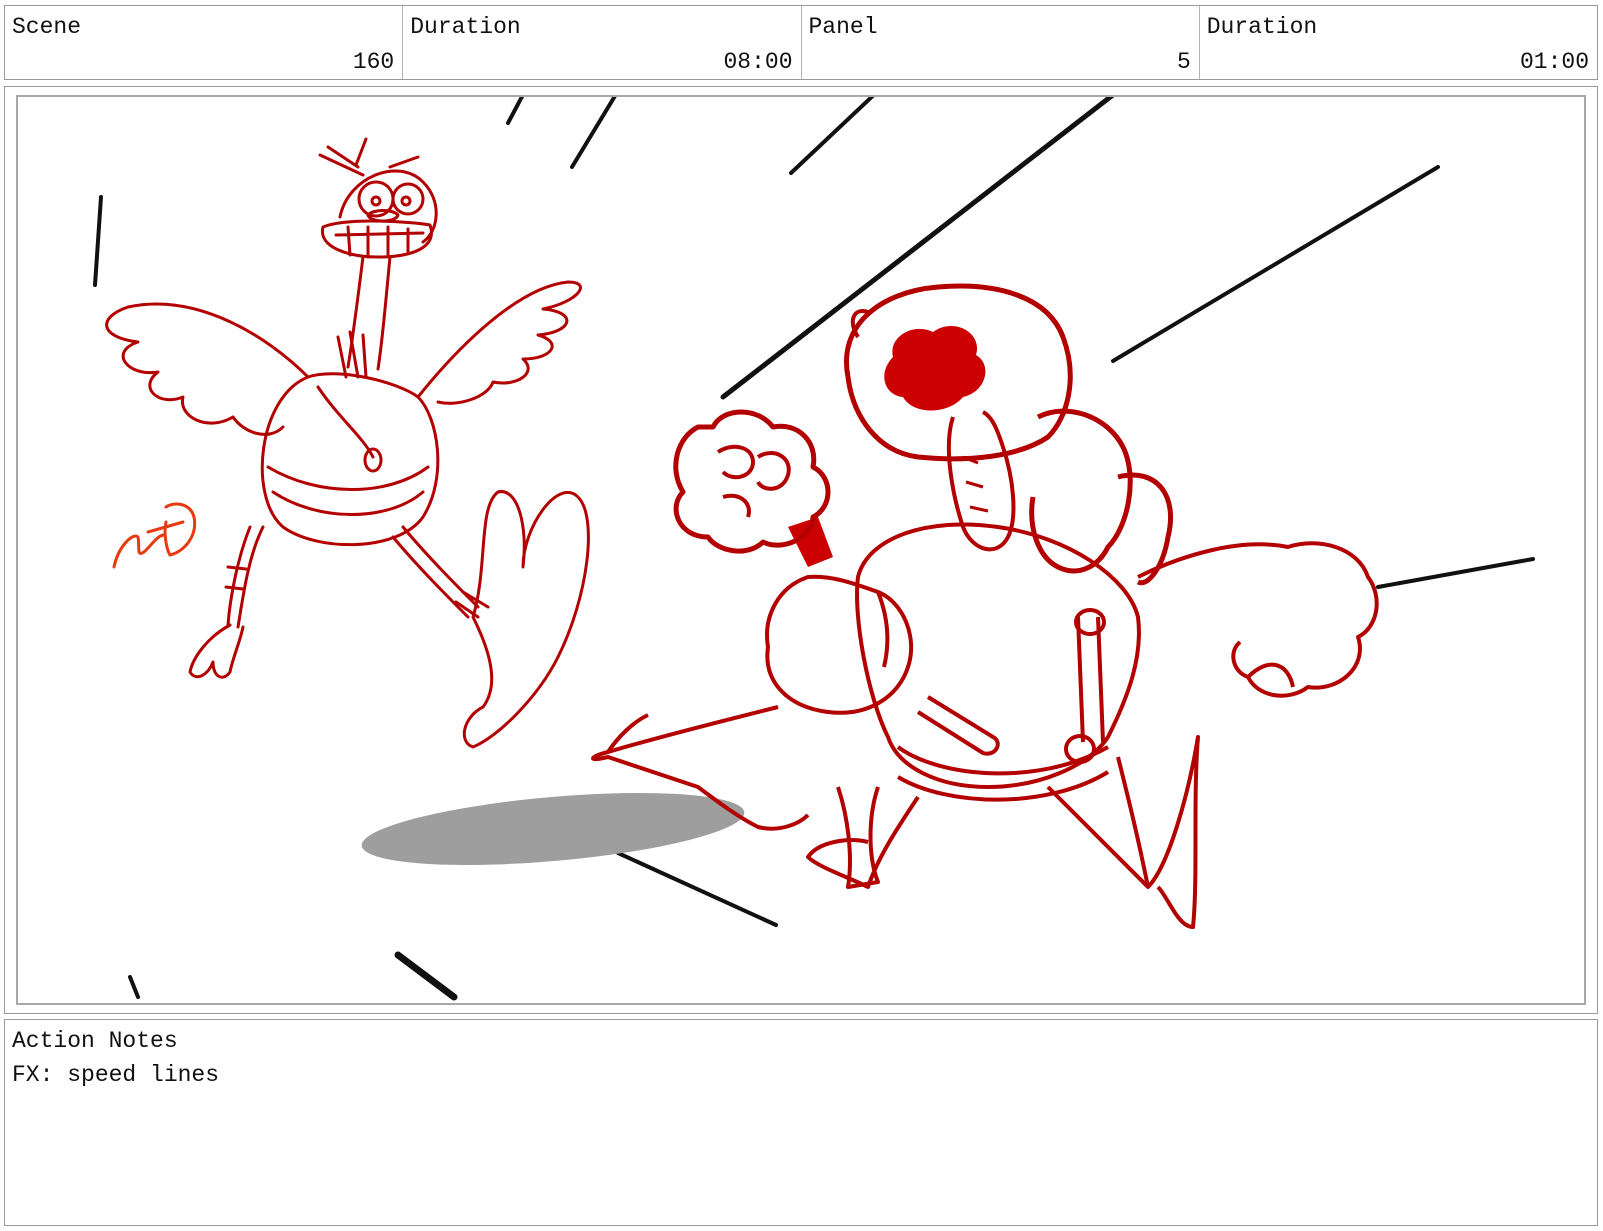 The width and height of the screenshot is (1603, 1231). I want to click on panel-label: Panel, so click(843, 27).